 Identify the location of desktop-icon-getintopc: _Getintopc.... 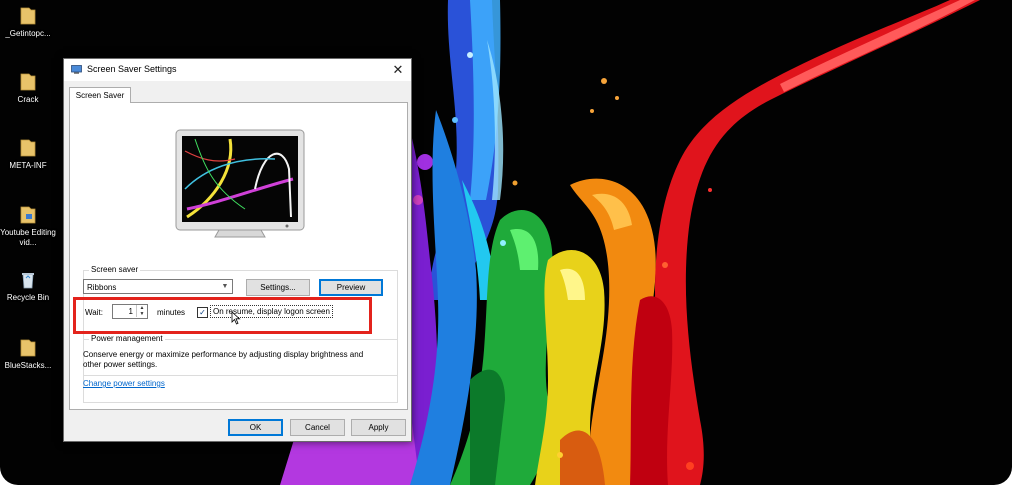
(28, 22).